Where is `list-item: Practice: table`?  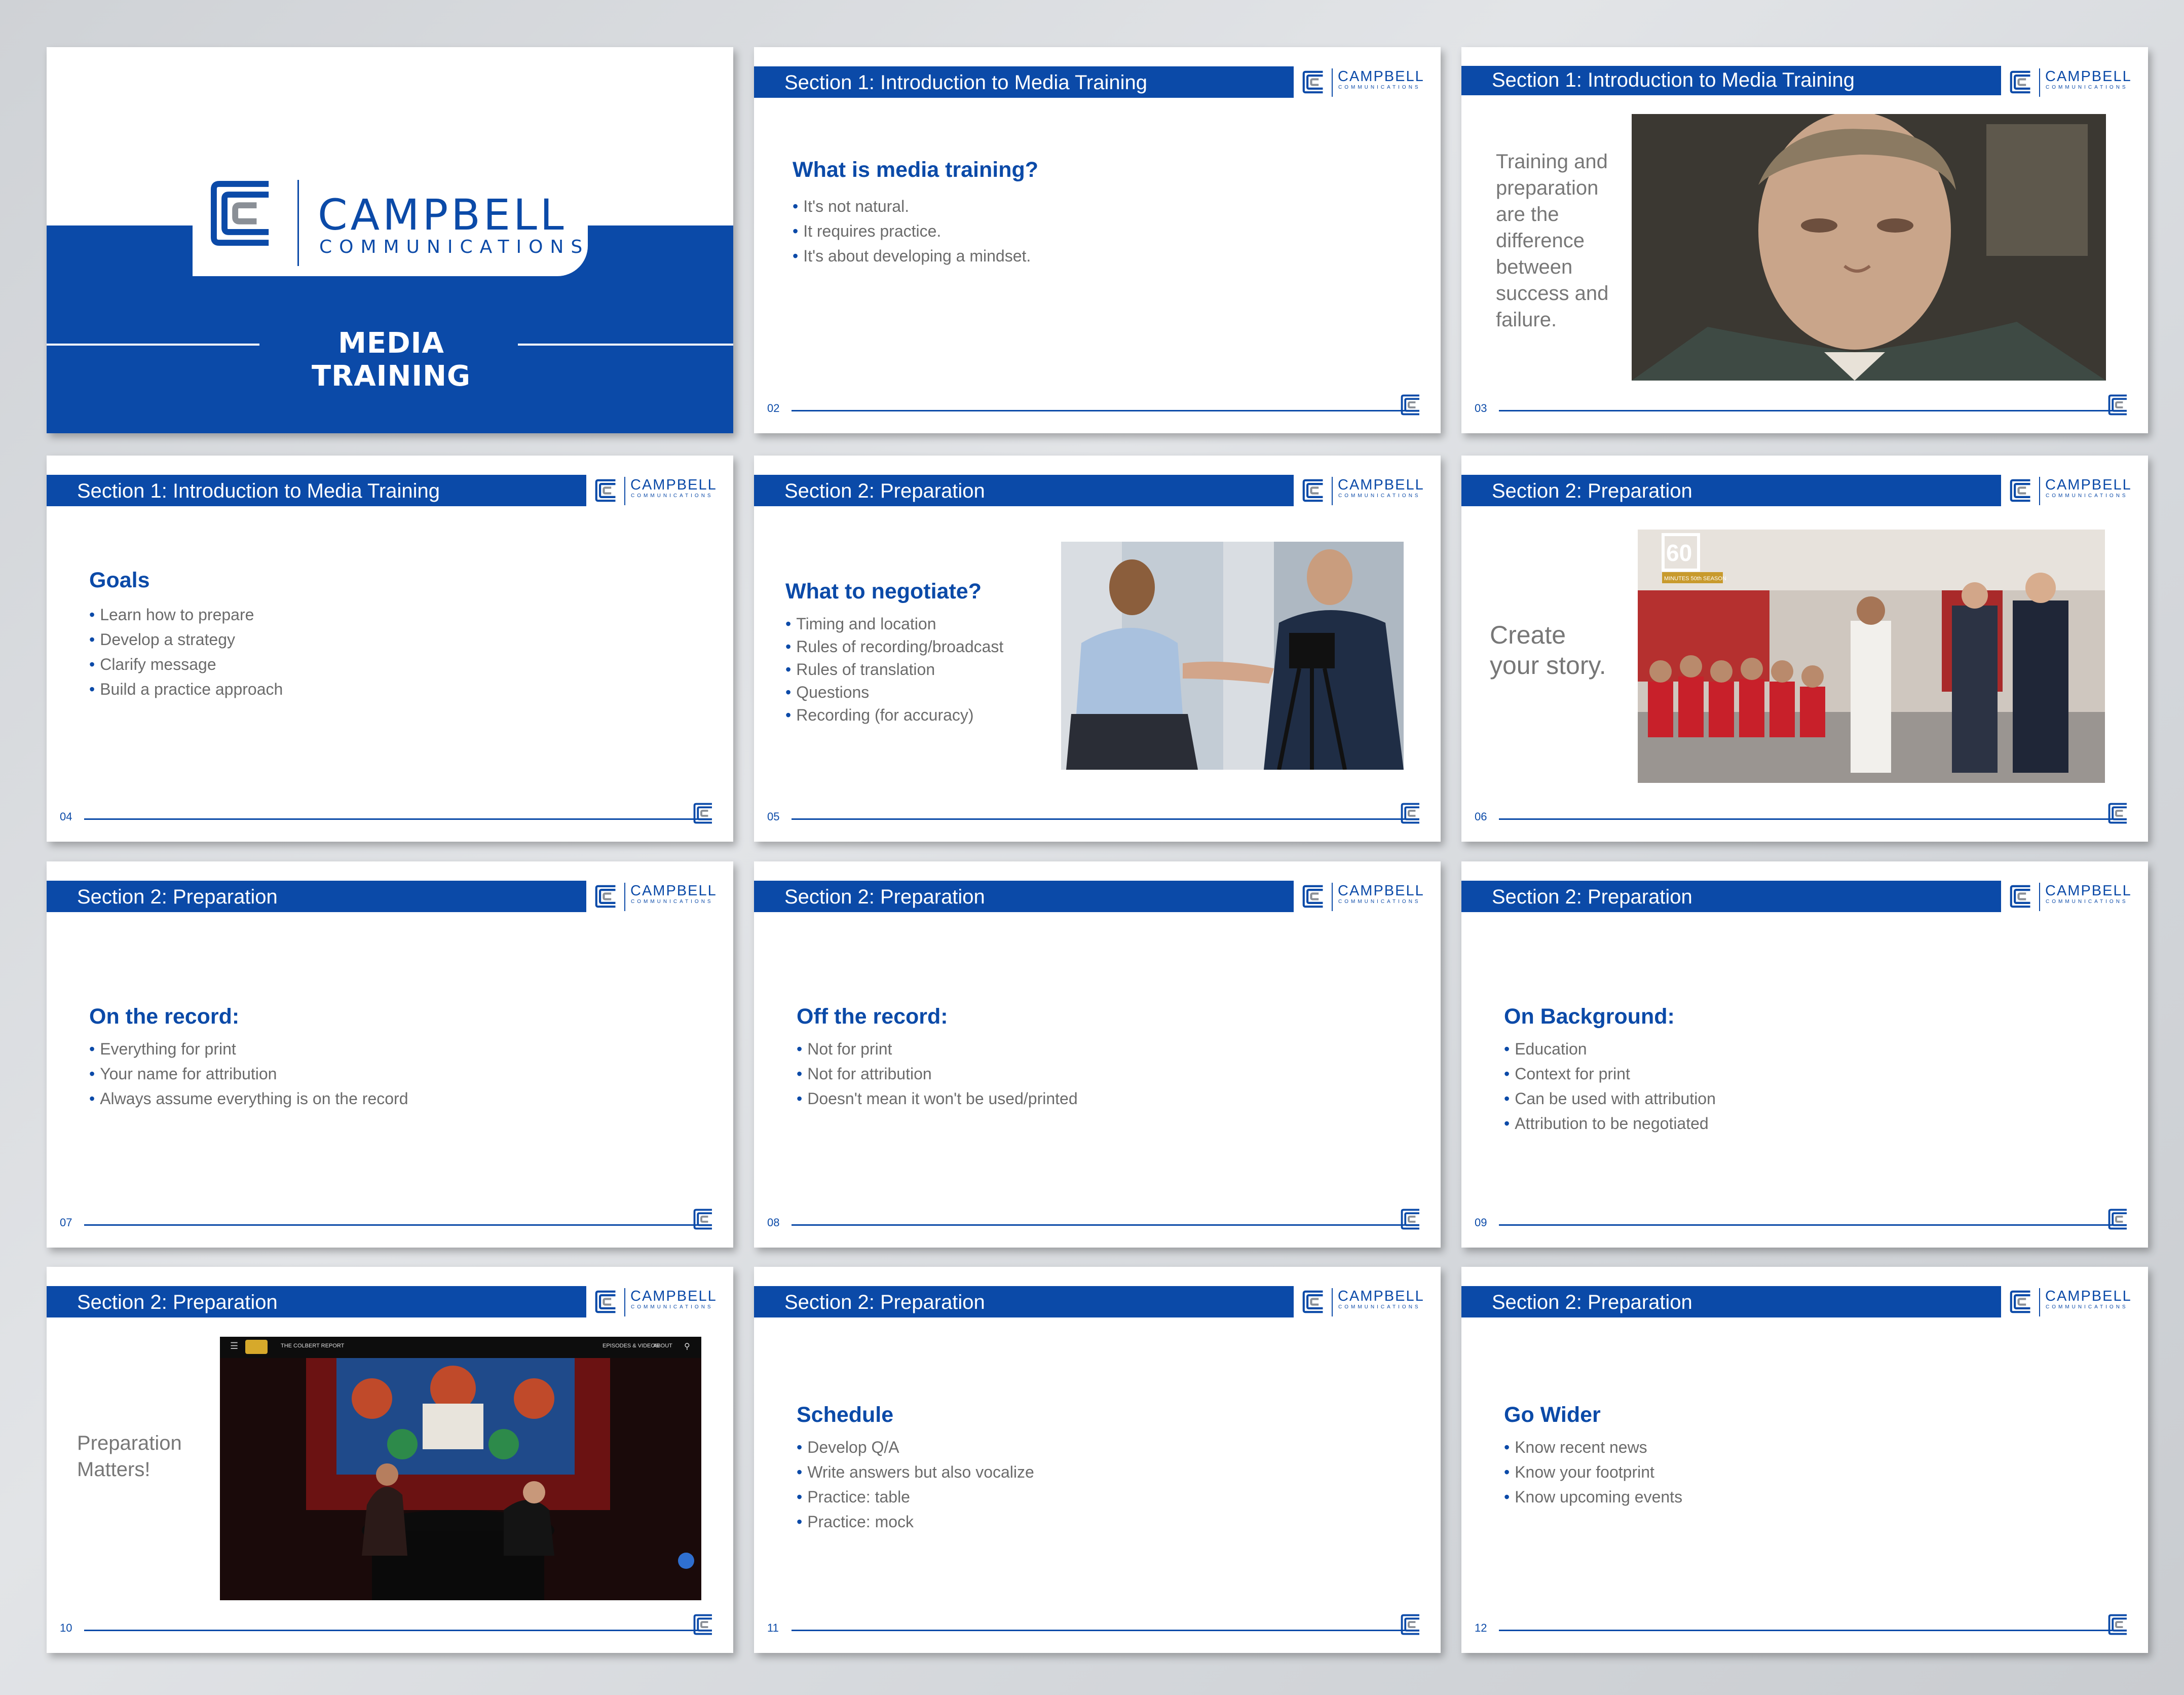
list-item: Practice: table is located at coordinates (915, 1497).